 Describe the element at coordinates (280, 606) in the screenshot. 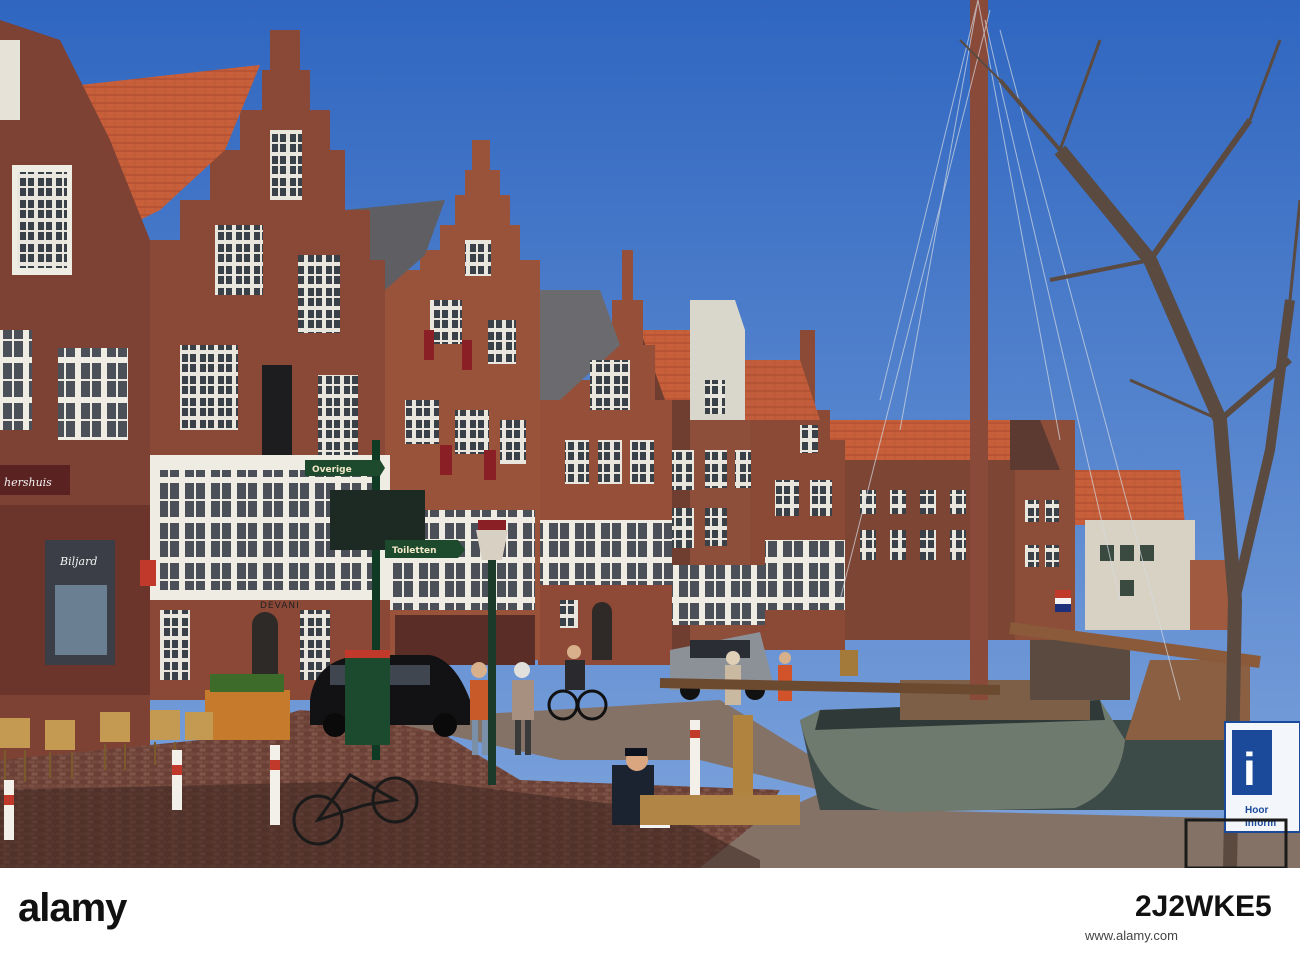

I see `devani-shop-sign: DEVANI` at that location.